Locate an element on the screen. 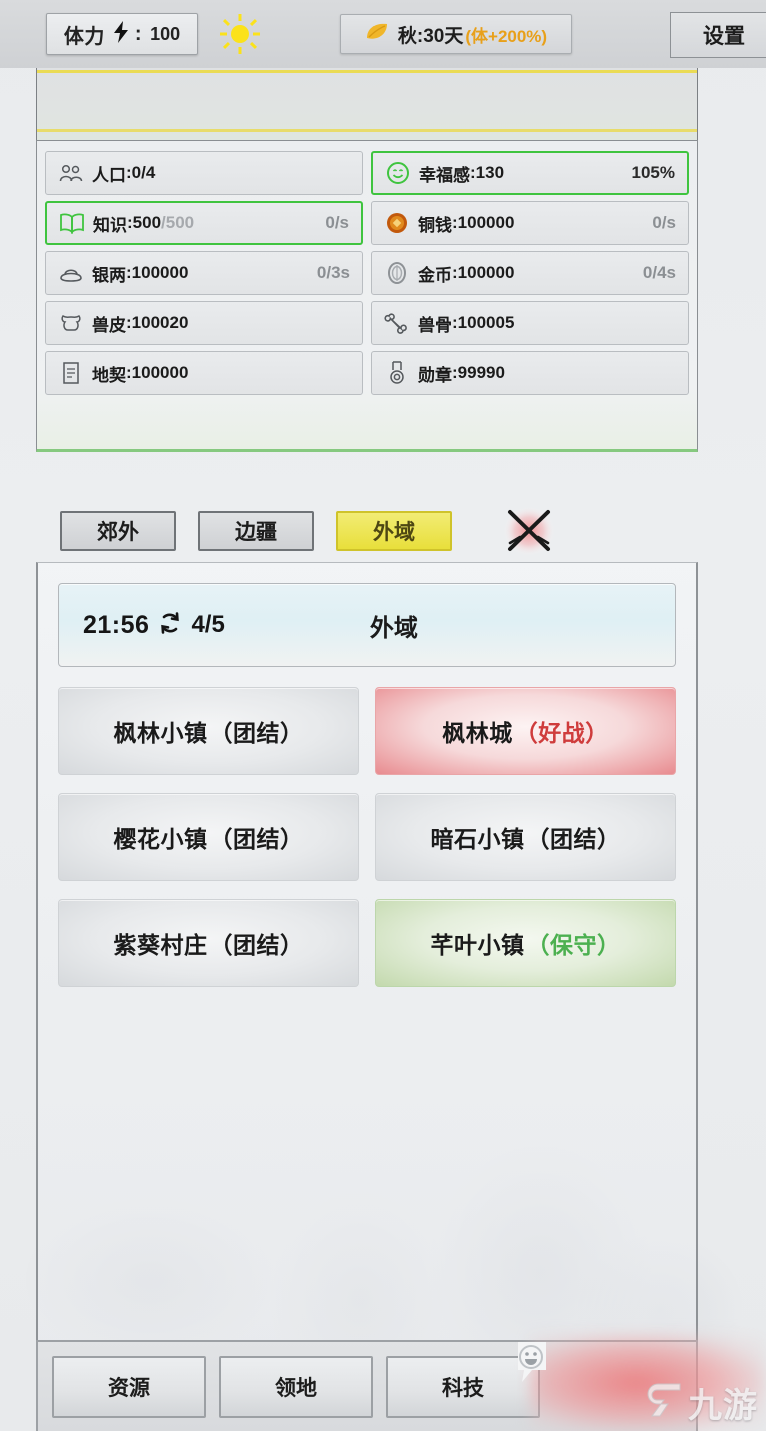 This screenshot has width=766, height=1431. resource-name: 兽骨 is located at coordinates (435, 325).